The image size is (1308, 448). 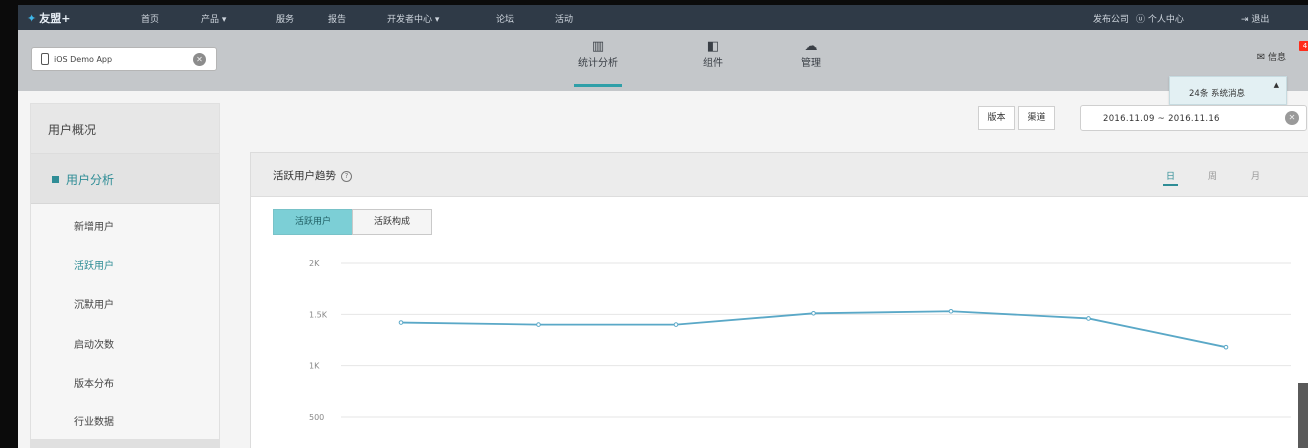 What do you see at coordinates (304, 176) in the screenshot?
I see `card-title-text: 活跃用户趋势` at bounding box center [304, 176].